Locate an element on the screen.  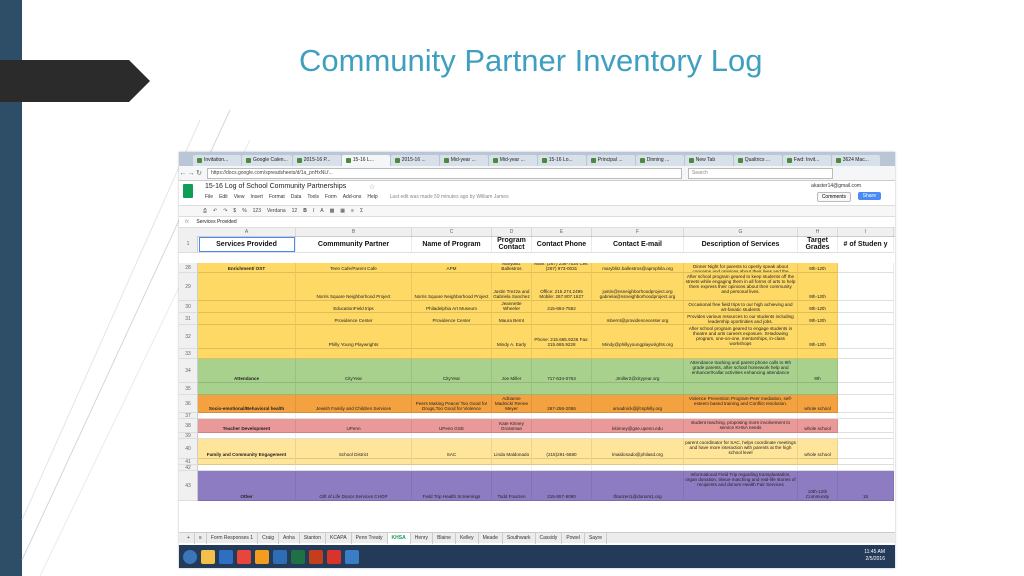
menu-item-file: File is located at coordinates (209, 197).